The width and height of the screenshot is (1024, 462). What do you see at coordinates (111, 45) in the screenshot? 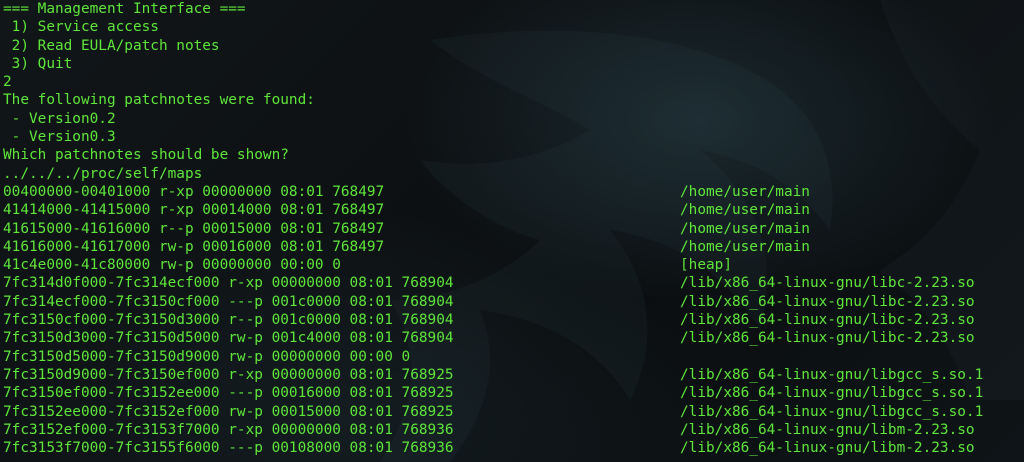
I see `terminal-line: 2) Read EULA/patch notes` at bounding box center [111, 45].